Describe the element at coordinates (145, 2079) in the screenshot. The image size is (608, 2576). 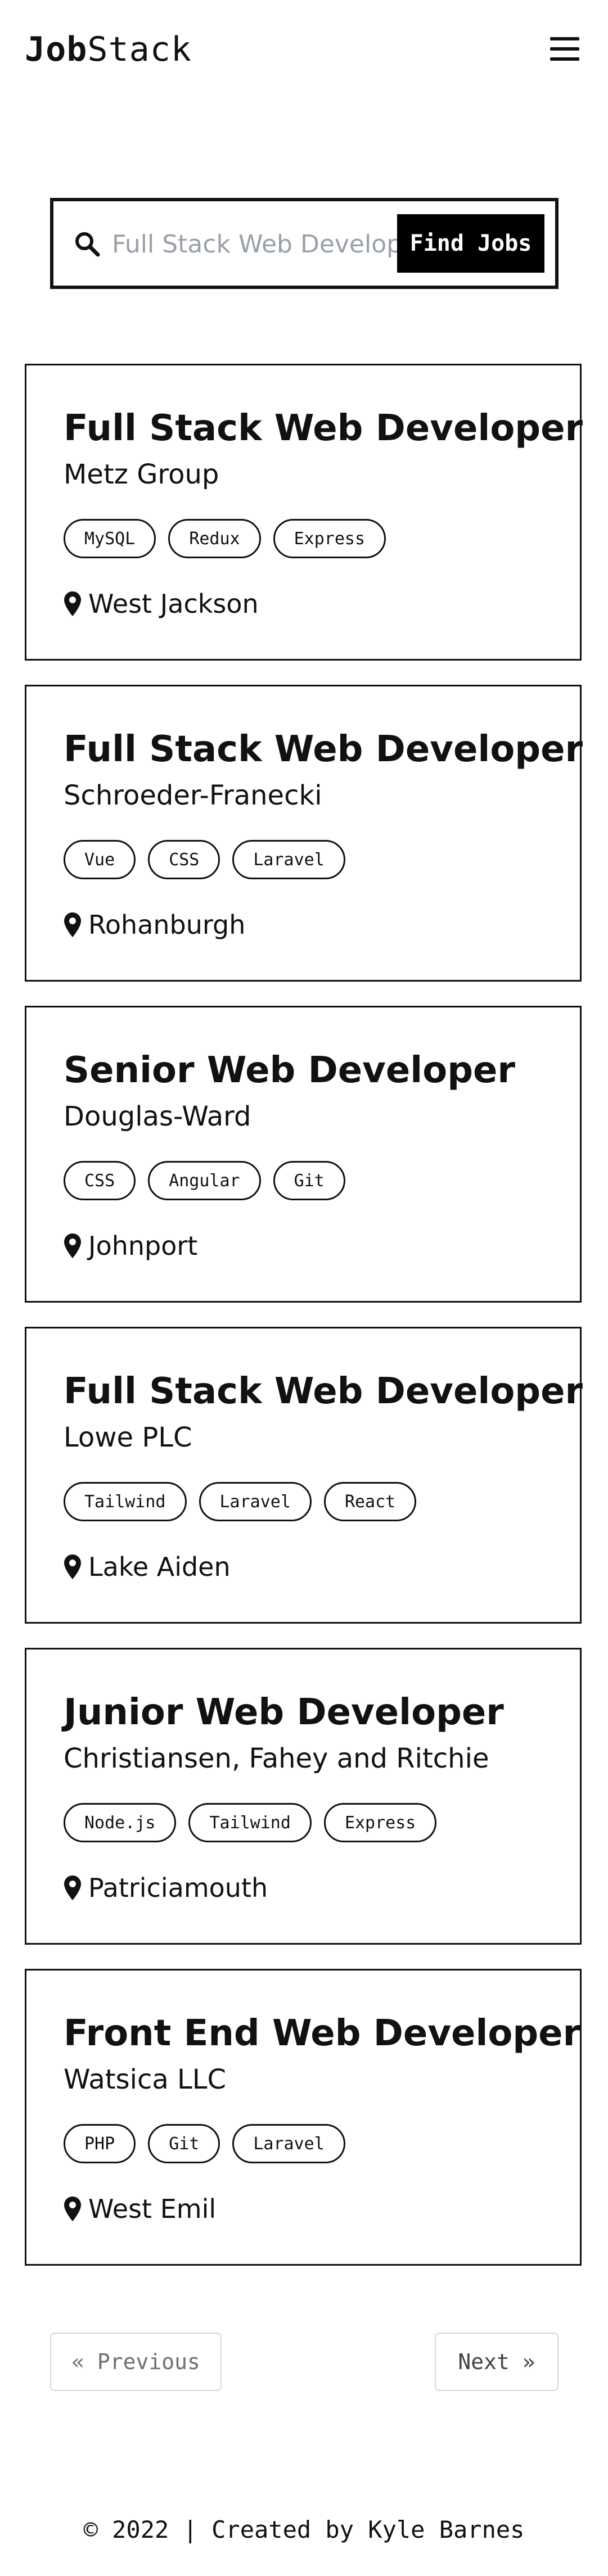
I see `company-name: Watsica LLC` at that location.